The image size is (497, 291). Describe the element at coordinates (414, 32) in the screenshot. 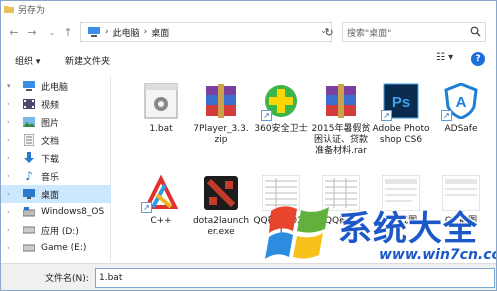

I see `search-input: 搜索"桌面"` at that location.